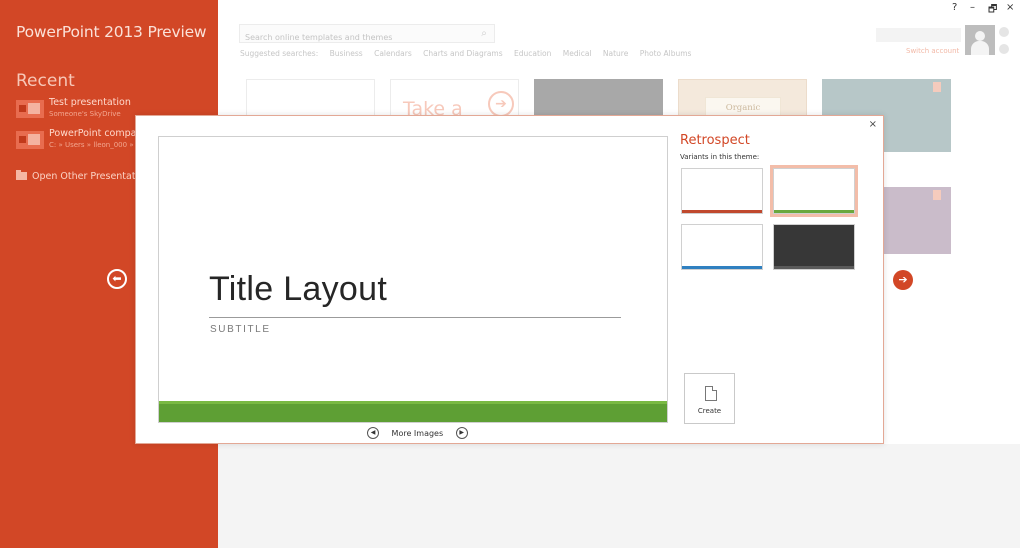  Describe the element at coordinates (484, 33) in the screenshot. I see `search-icon: ⌕` at that location.